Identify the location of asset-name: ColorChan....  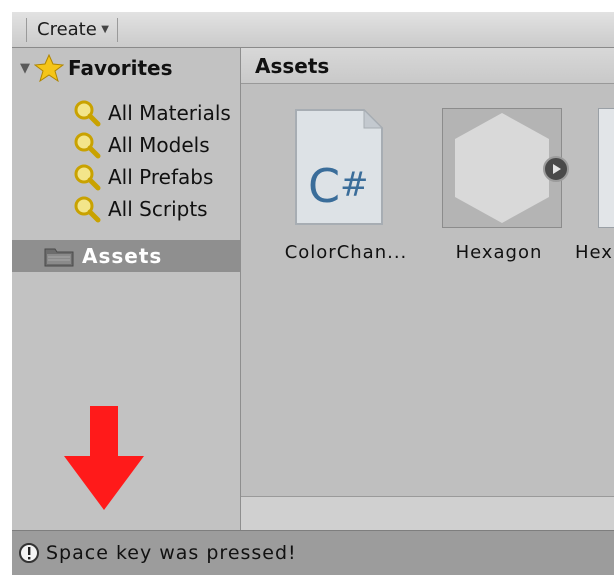
(346, 252).